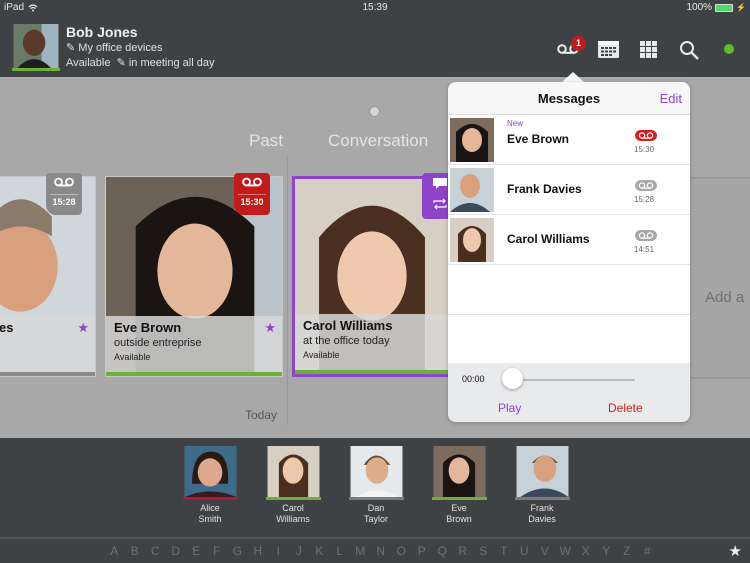 The width and height of the screenshot is (750, 563). Describe the element at coordinates (47, 344) in the screenshot. I see `card-info: es ★` at that location.